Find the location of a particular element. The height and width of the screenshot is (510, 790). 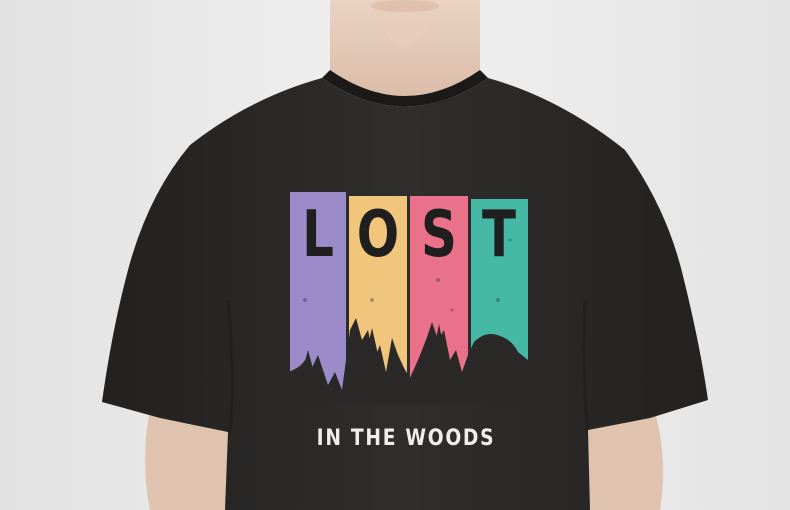

print-letter-o: O is located at coordinates (378, 235).